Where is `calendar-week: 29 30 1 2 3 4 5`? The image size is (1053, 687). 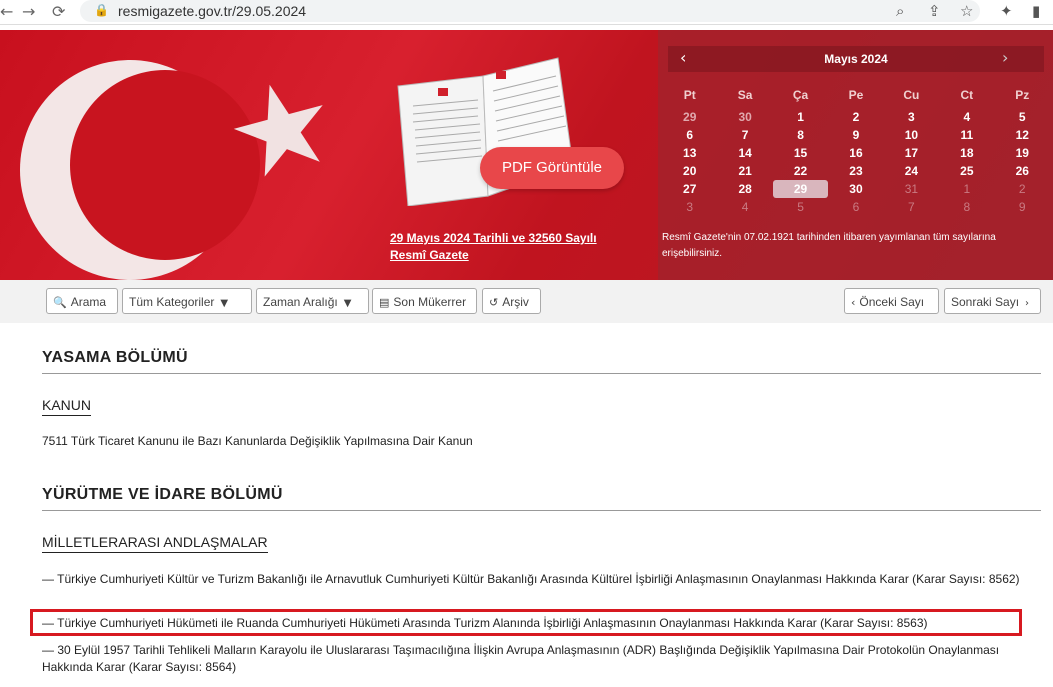 calendar-week: 29 30 1 2 3 4 5 is located at coordinates (856, 117).